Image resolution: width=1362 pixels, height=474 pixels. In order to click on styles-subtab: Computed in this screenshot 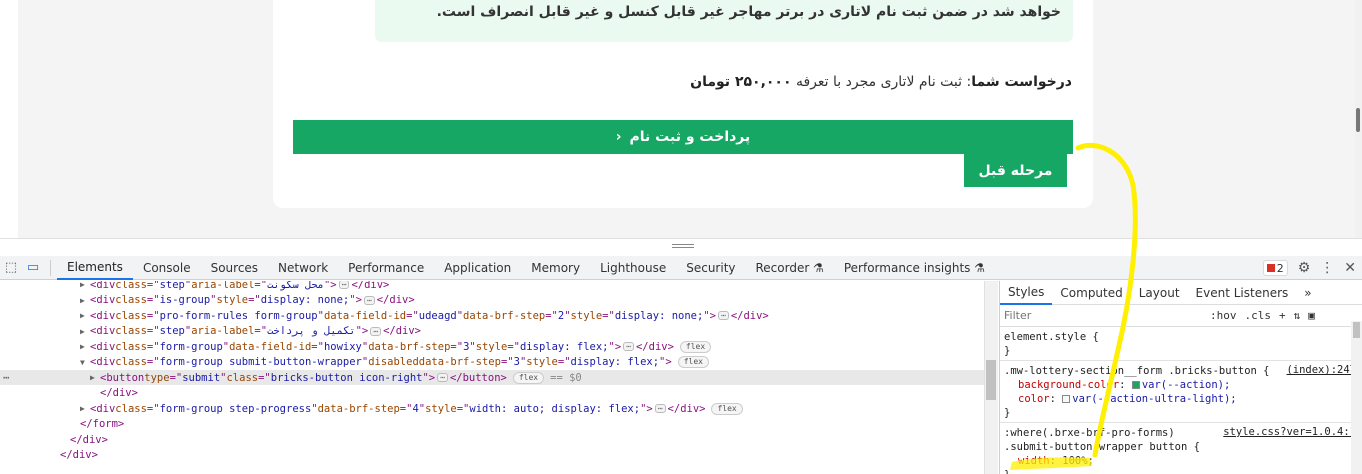, I will do `click(1091, 293)`.